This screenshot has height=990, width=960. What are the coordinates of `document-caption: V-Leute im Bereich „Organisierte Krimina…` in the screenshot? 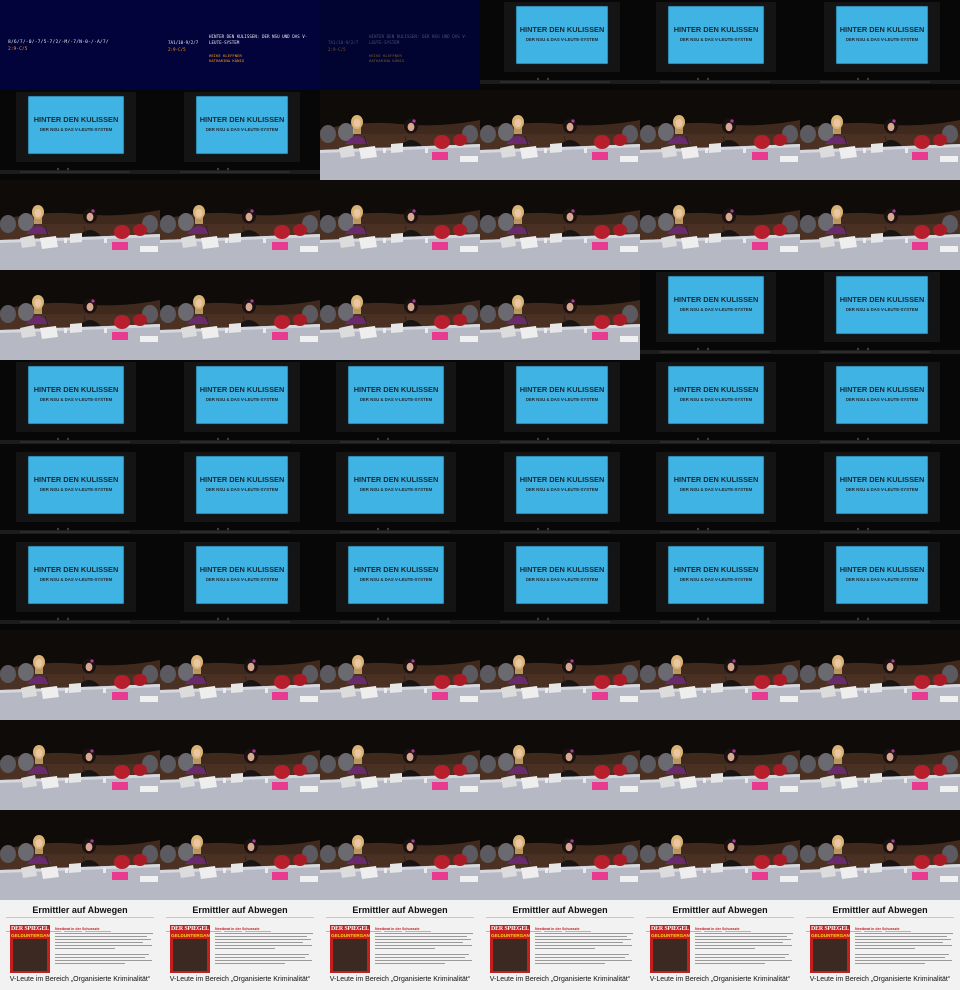 It's located at (80, 979).